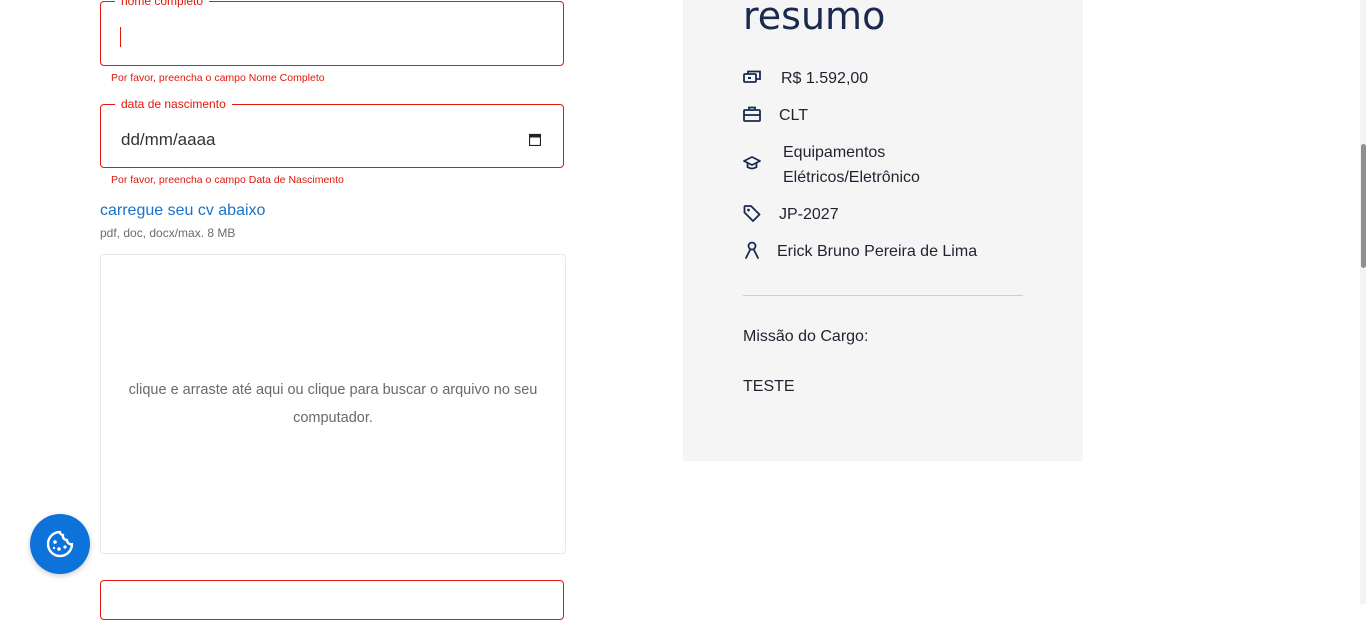 Image resolution: width=1366 pixels, height=620 pixels. Describe the element at coordinates (168, 233) in the screenshot. I see `upload-hint: pdf, doc, docx/max. 8 MB` at that location.